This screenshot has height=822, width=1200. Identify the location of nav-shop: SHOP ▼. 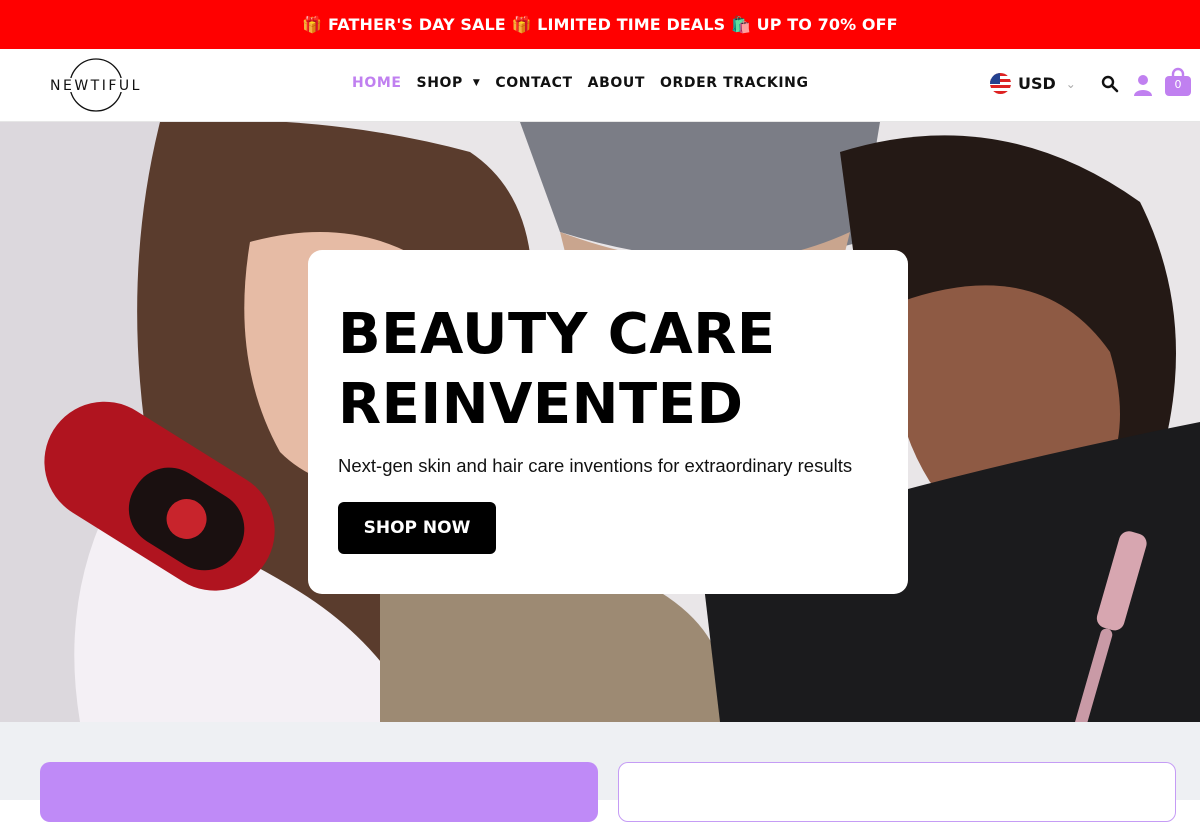
(449, 83).